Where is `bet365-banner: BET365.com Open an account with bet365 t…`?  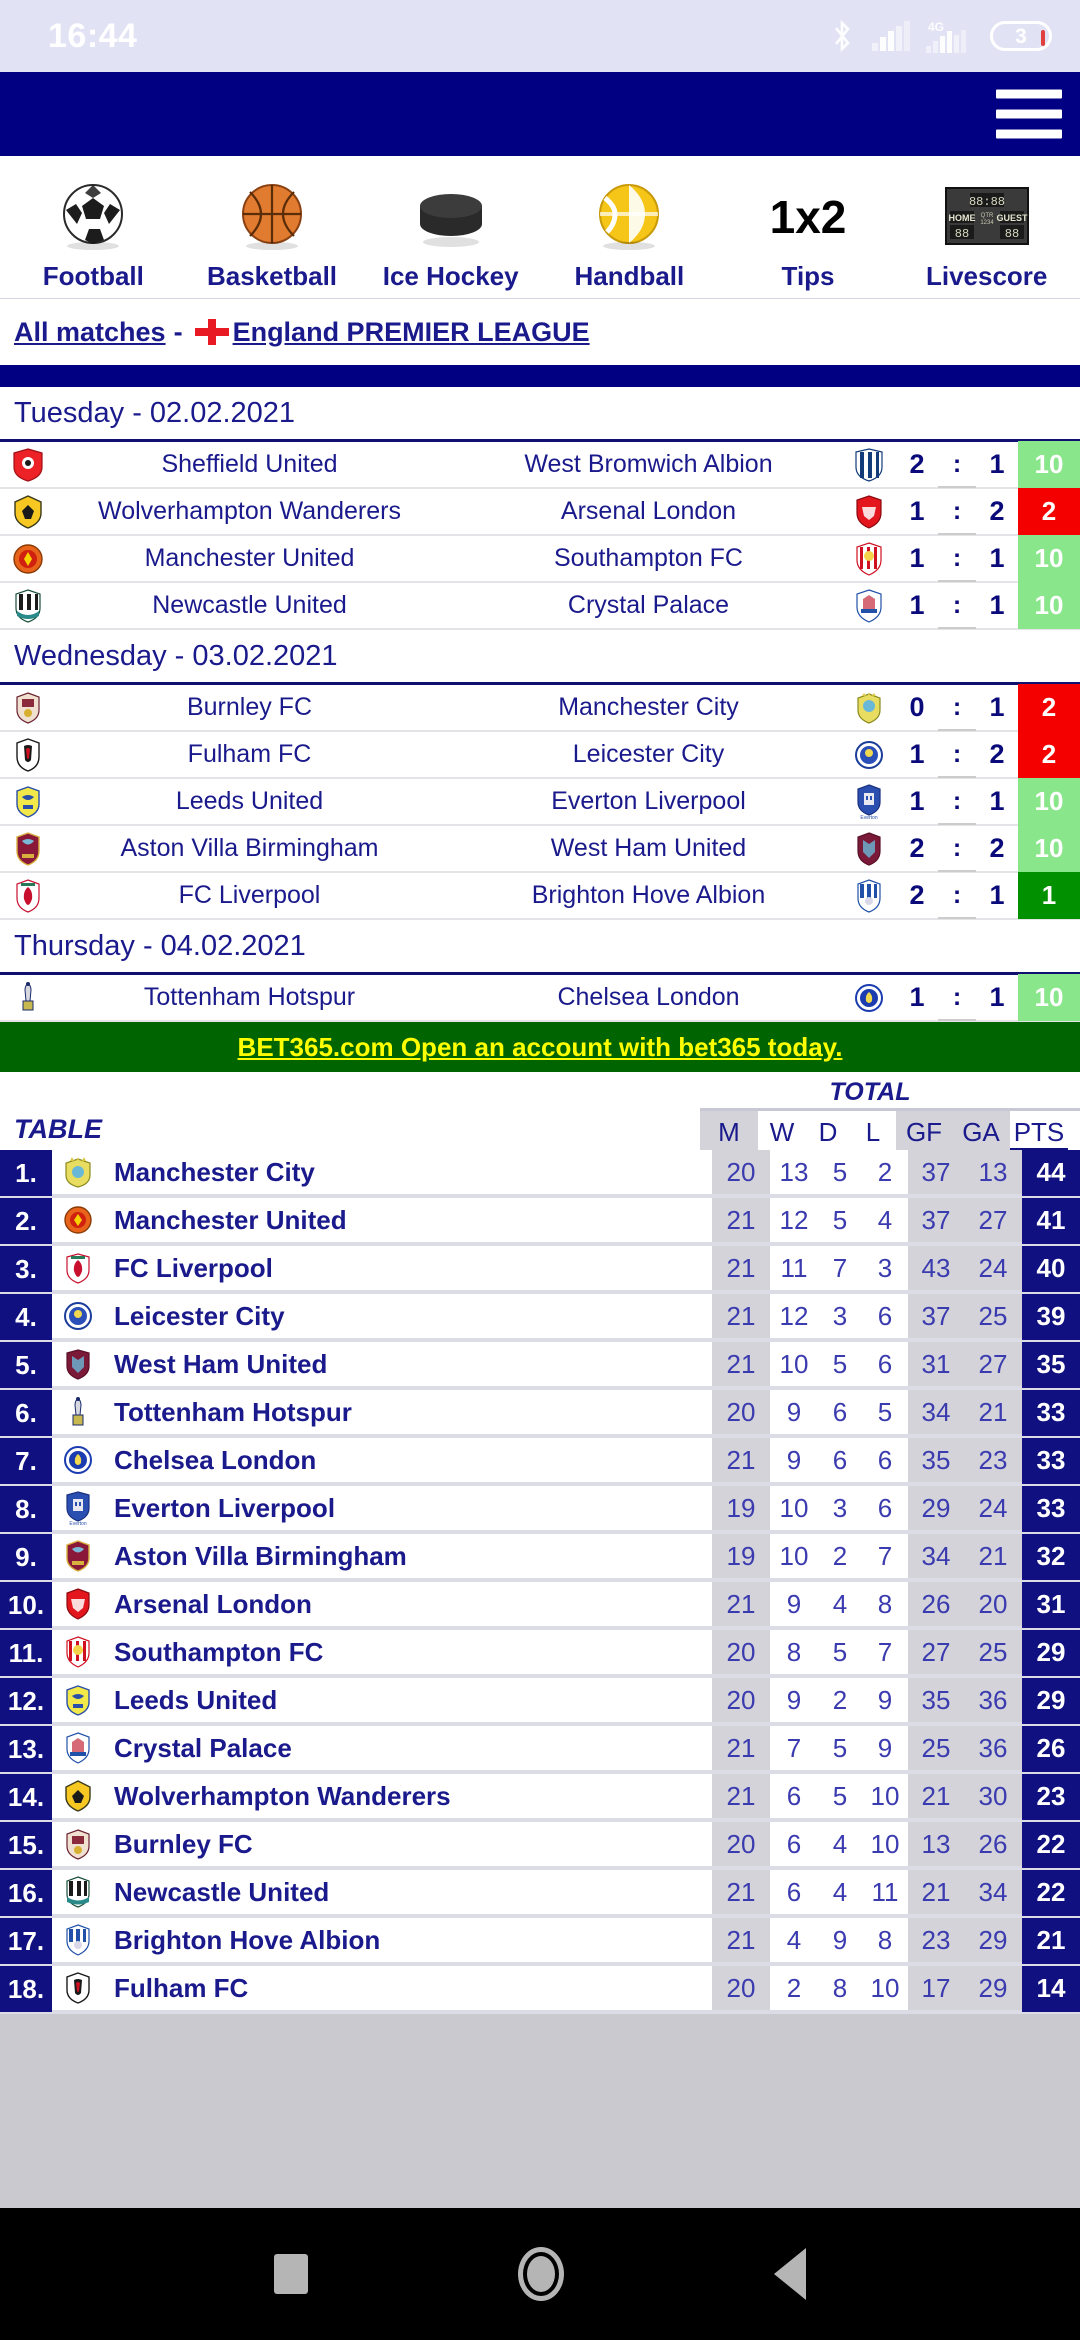 bet365-banner: BET365.com Open an account with bet365 t… is located at coordinates (540, 1047).